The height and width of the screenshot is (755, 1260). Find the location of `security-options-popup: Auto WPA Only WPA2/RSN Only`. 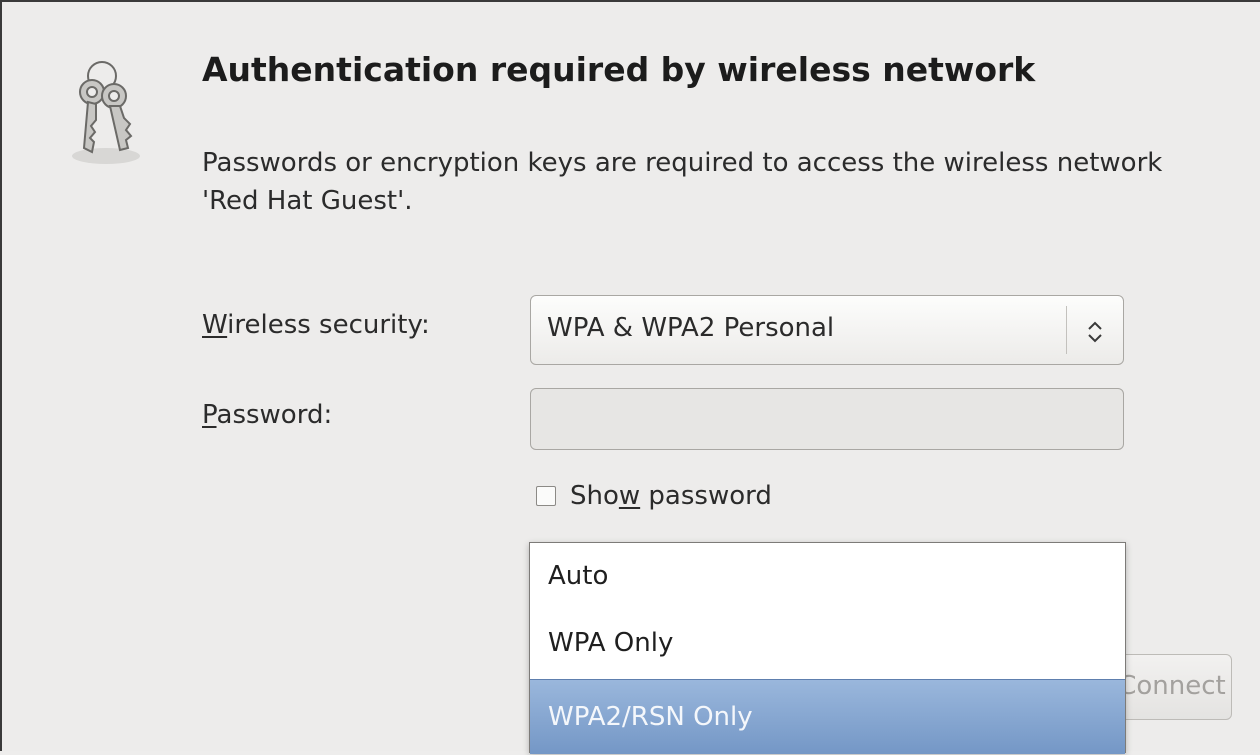

security-options-popup: Auto WPA Only WPA2/RSN Only is located at coordinates (827, 648).